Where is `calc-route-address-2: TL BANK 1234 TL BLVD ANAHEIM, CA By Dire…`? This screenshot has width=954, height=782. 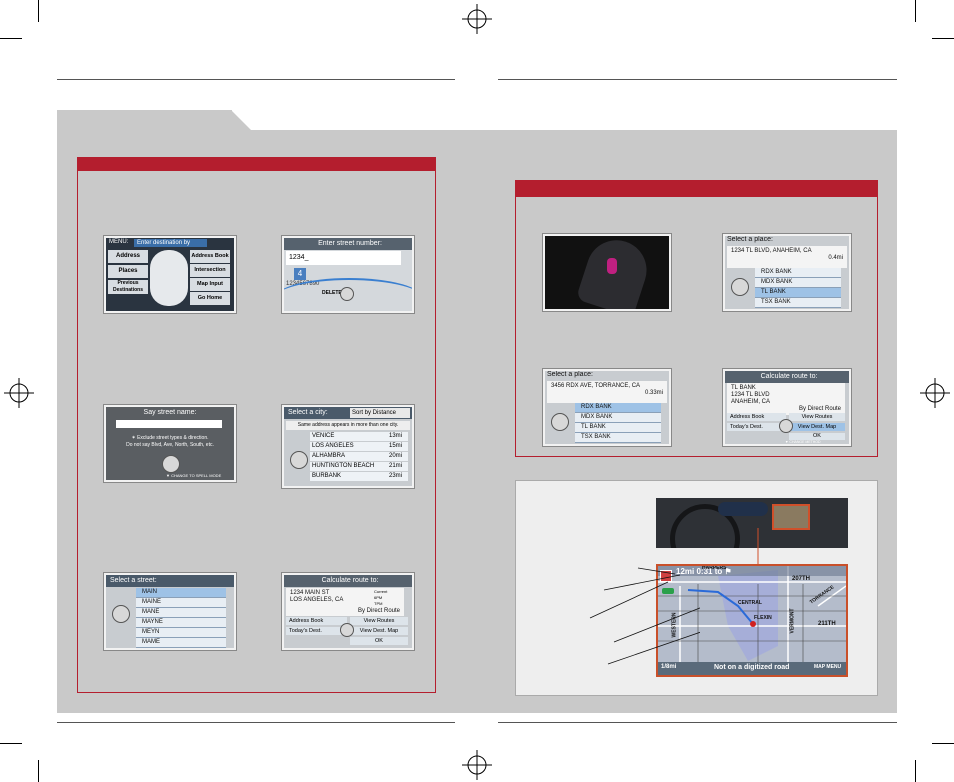
calc-route-address-2: TL BANK 1234 TL BLVD ANAHEIM, CA By Dire… is located at coordinates (786, 399).